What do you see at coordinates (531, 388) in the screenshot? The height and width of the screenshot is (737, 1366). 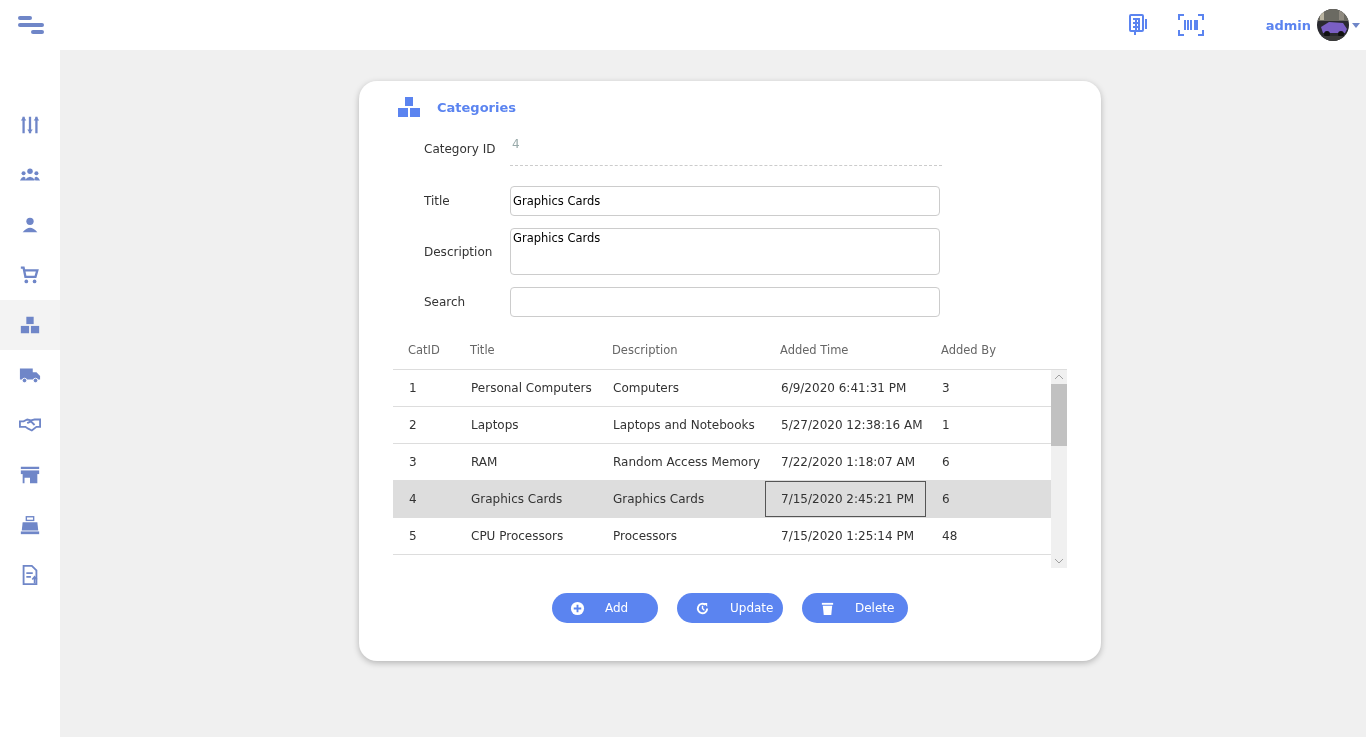 I see `table-cell-text: Personal Computers` at bounding box center [531, 388].